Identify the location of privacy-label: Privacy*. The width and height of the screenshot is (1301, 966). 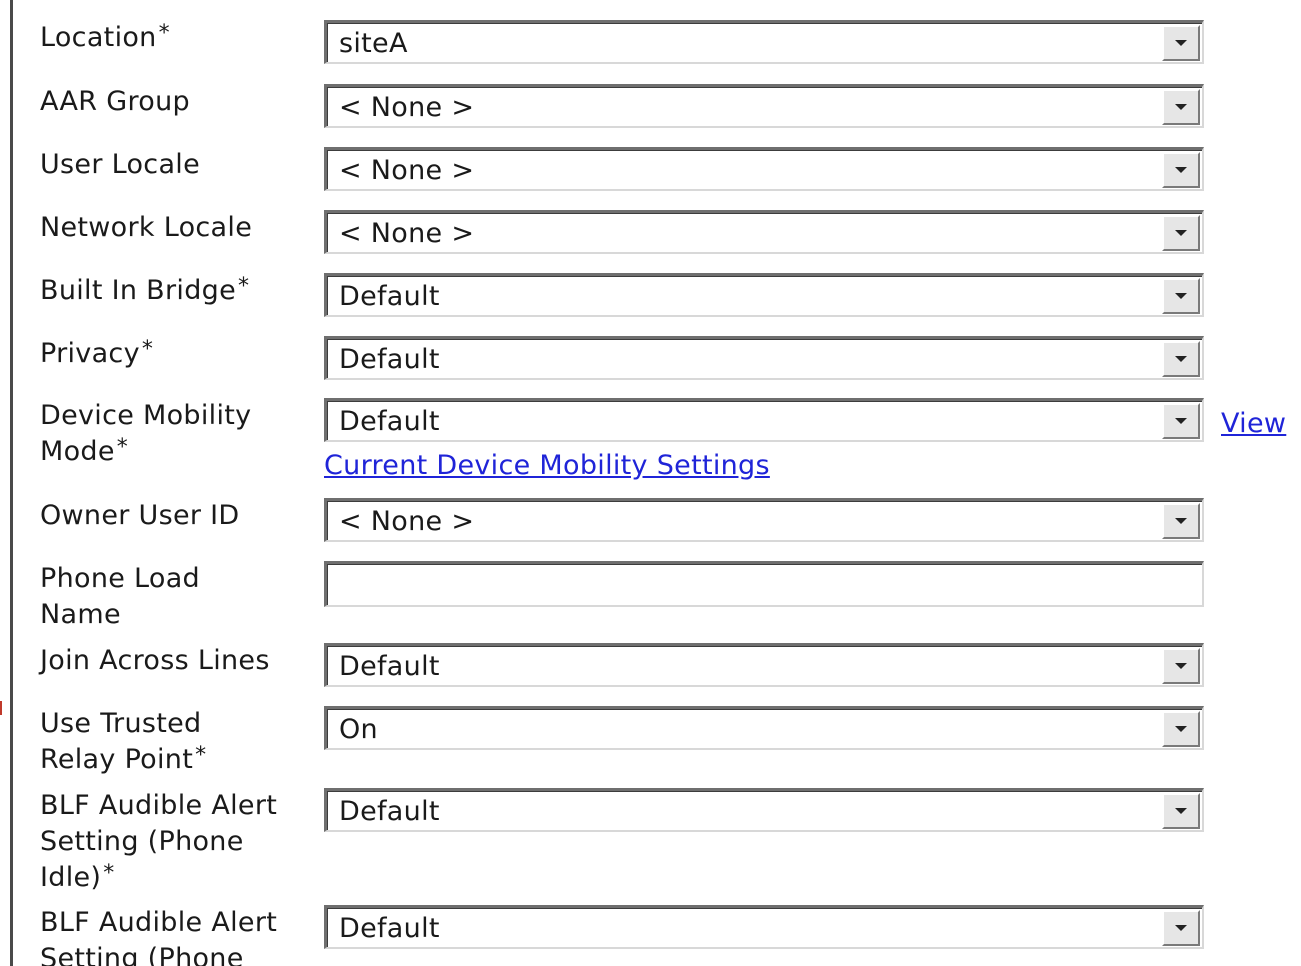
(180, 354).